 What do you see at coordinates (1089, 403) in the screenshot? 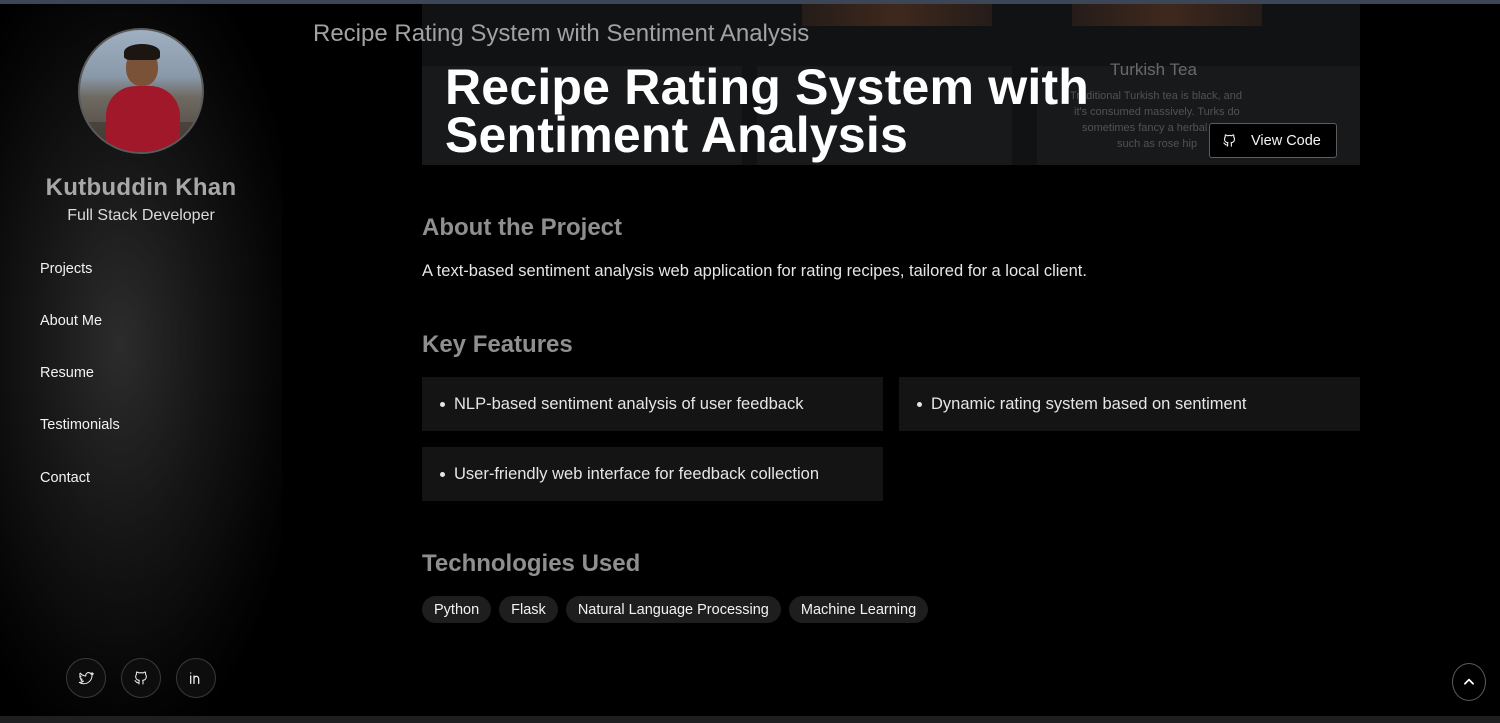
I see `feature-text: Dynamic rating system based on sentiment` at bounding box center [1089, 403].